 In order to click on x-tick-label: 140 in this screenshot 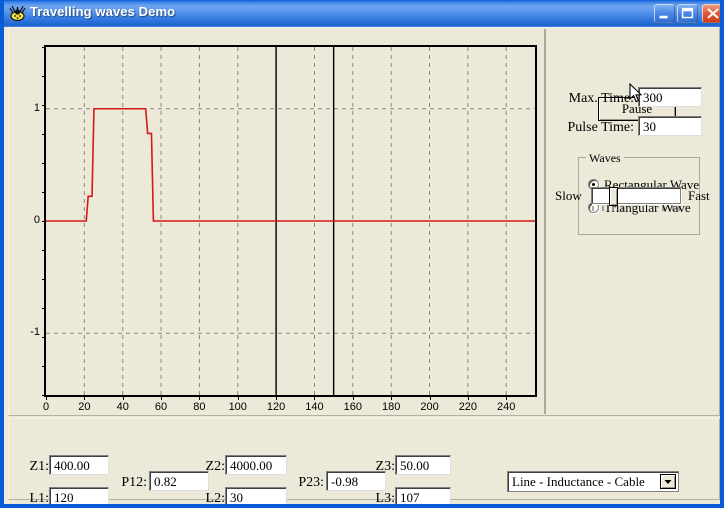, I will do `click(314, 407)`.